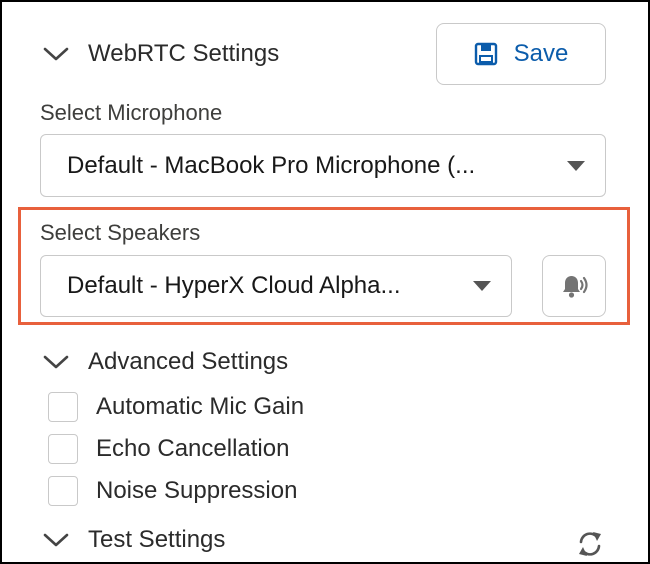 The width and height of the screenshot is (650, 564). Describe the element at coordinates (120, 232) in the screenshot. I see `speakers-label: Select Speakers` at that location.